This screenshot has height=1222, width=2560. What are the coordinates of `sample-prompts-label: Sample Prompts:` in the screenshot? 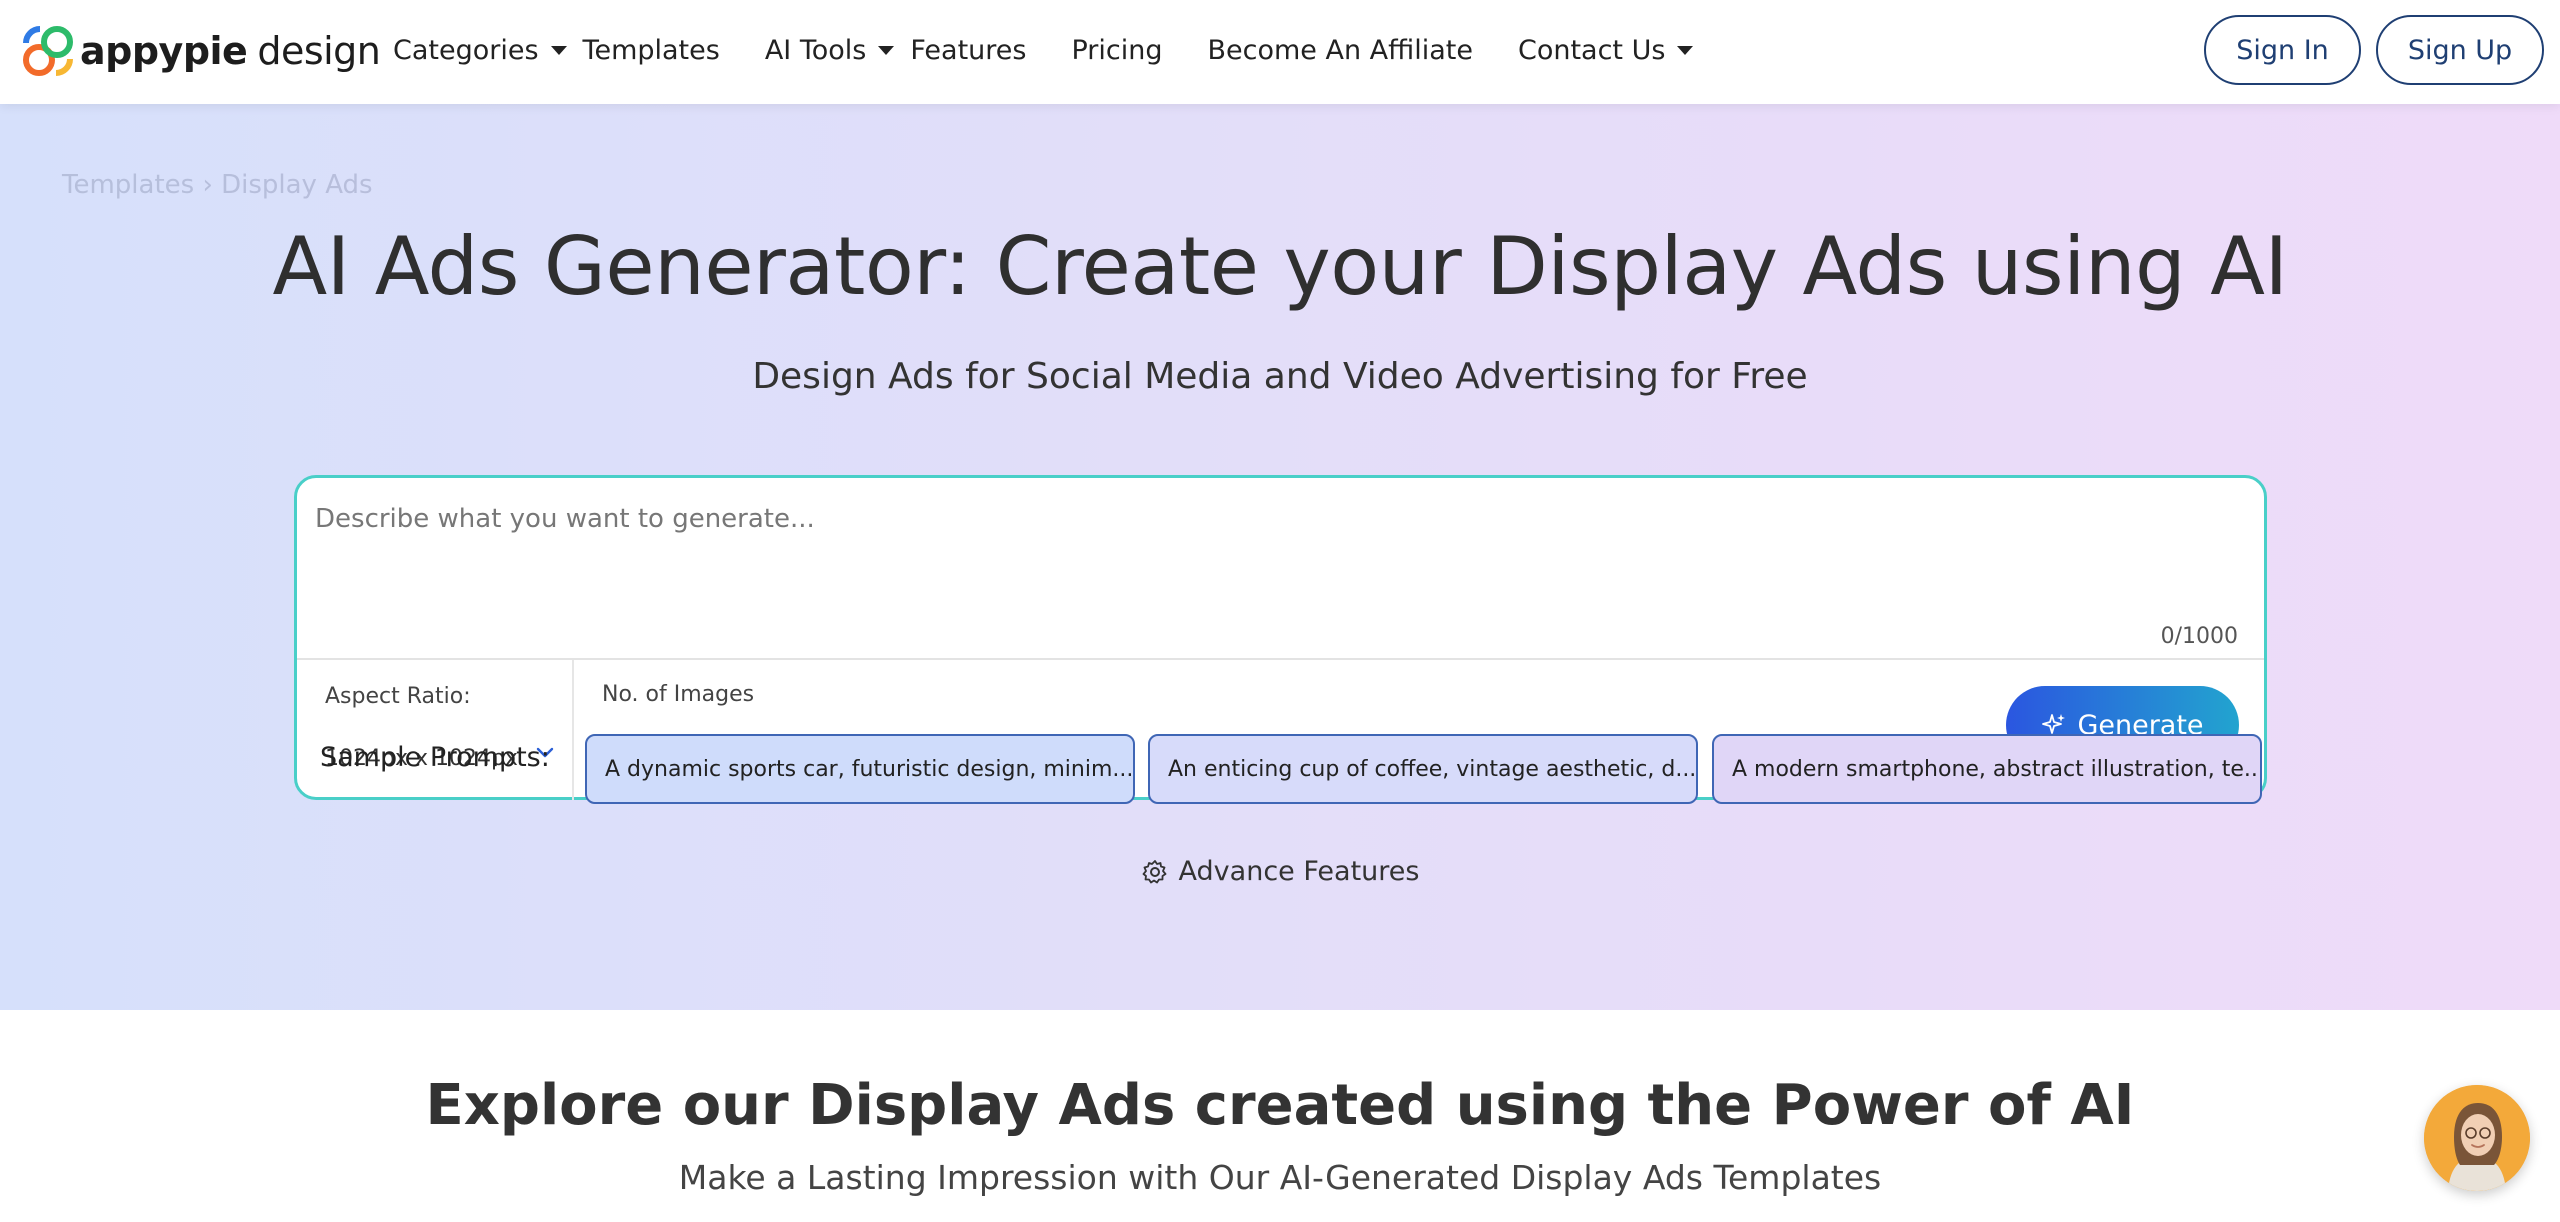 It's located at (435, 757).